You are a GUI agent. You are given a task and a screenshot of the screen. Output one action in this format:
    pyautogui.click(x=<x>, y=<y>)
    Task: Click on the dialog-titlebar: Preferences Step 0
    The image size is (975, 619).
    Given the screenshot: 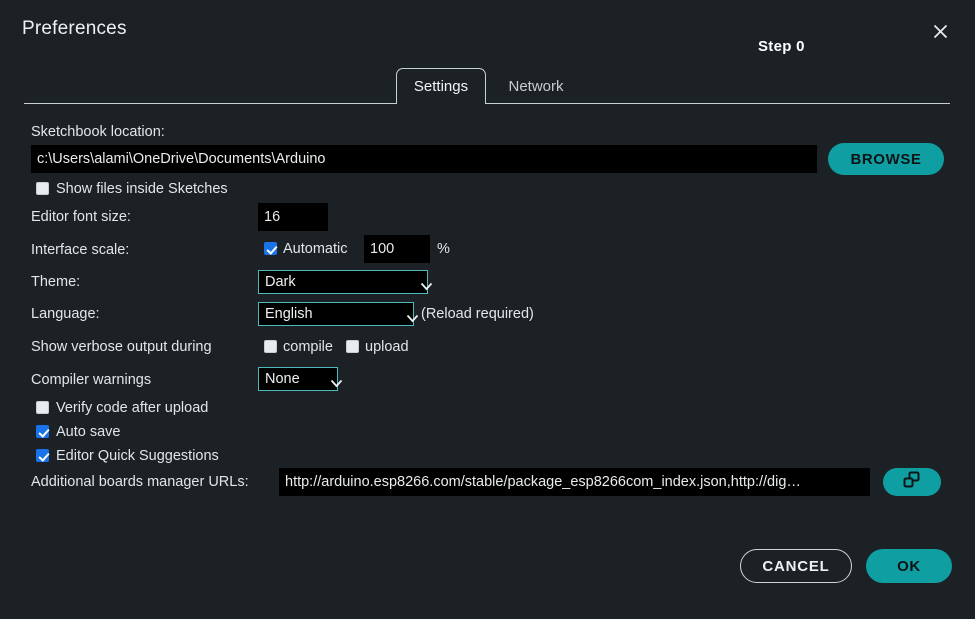 What is the action you would take?
    pyautogui.click(x=487, y=31)
    